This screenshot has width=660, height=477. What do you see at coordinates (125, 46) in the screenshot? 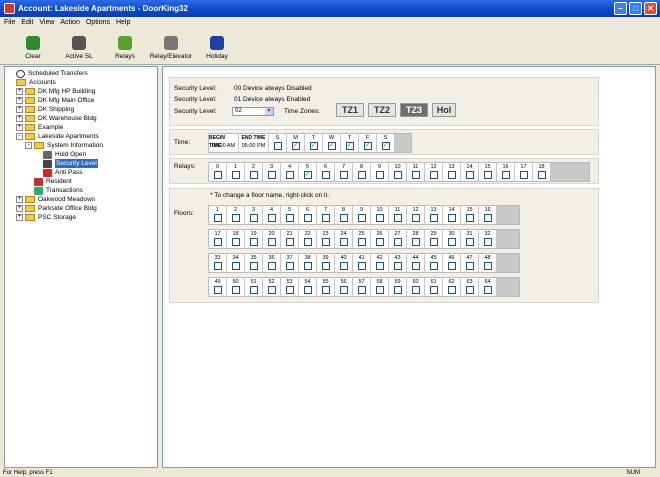
I see `toolbar-relays-button: Relays` at bounding box center [125, 46].